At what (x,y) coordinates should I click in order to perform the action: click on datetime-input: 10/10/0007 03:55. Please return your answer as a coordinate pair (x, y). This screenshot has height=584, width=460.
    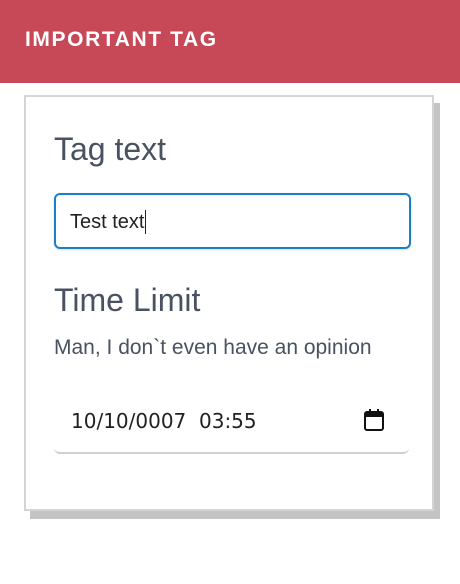
    Looking at the image, I should click on (231, 423).